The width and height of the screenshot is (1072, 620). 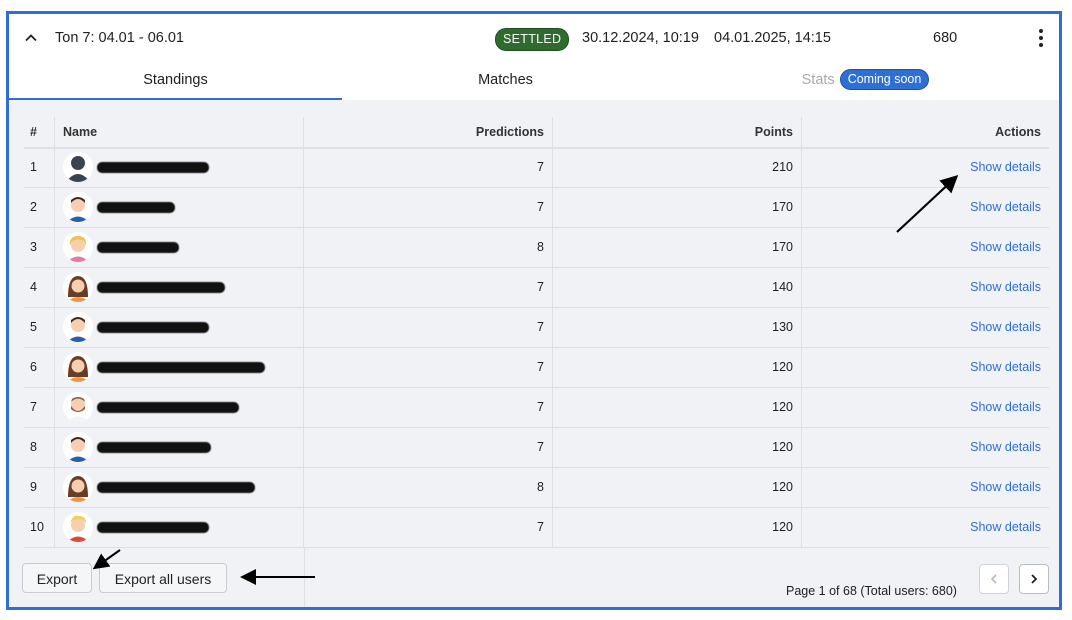 I want to click on round-period: Ton 7: 04.01 - 06.01, so click(x=119, y=38).